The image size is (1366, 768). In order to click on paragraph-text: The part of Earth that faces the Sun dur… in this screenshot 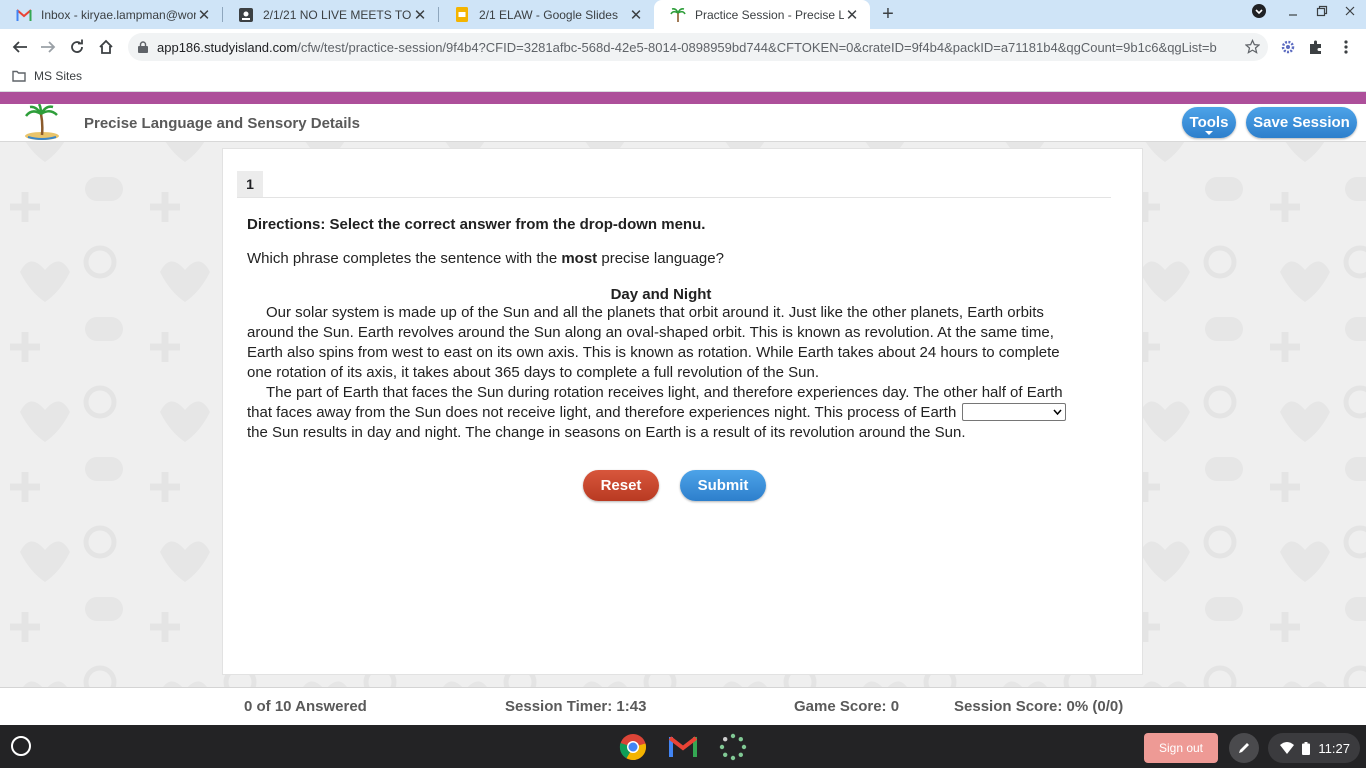, I will do `click(655, 402)`.